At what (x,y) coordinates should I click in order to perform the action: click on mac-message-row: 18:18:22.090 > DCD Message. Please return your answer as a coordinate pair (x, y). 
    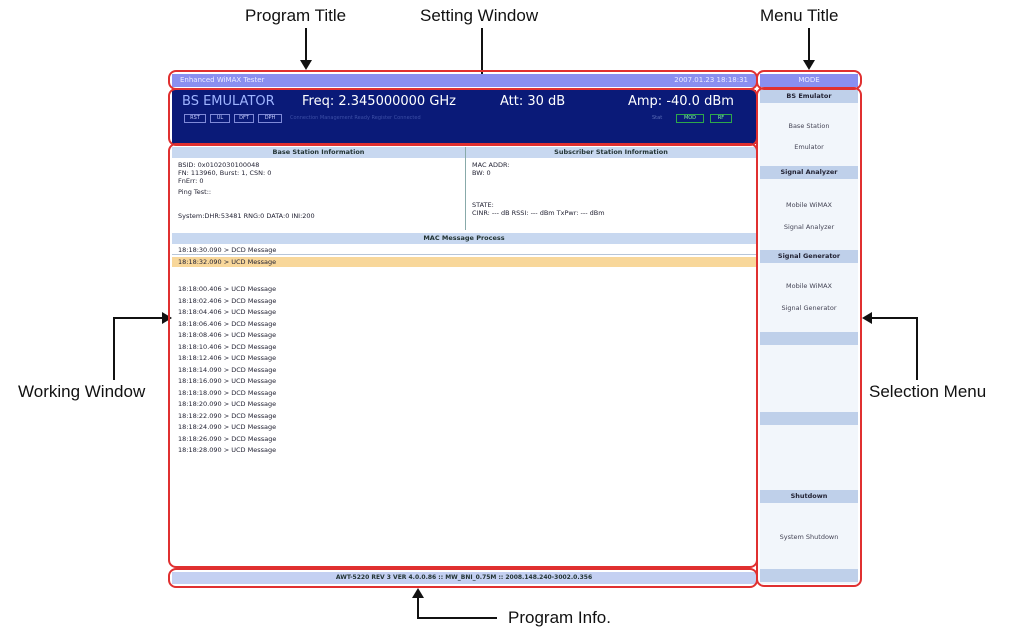
    Looking at the image, I should click on (464, 416).